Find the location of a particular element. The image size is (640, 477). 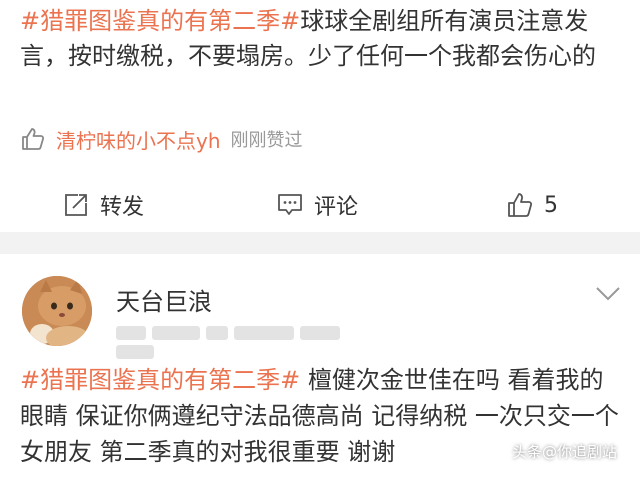

blurred-comment-meta is located at coordinates (250, 340).